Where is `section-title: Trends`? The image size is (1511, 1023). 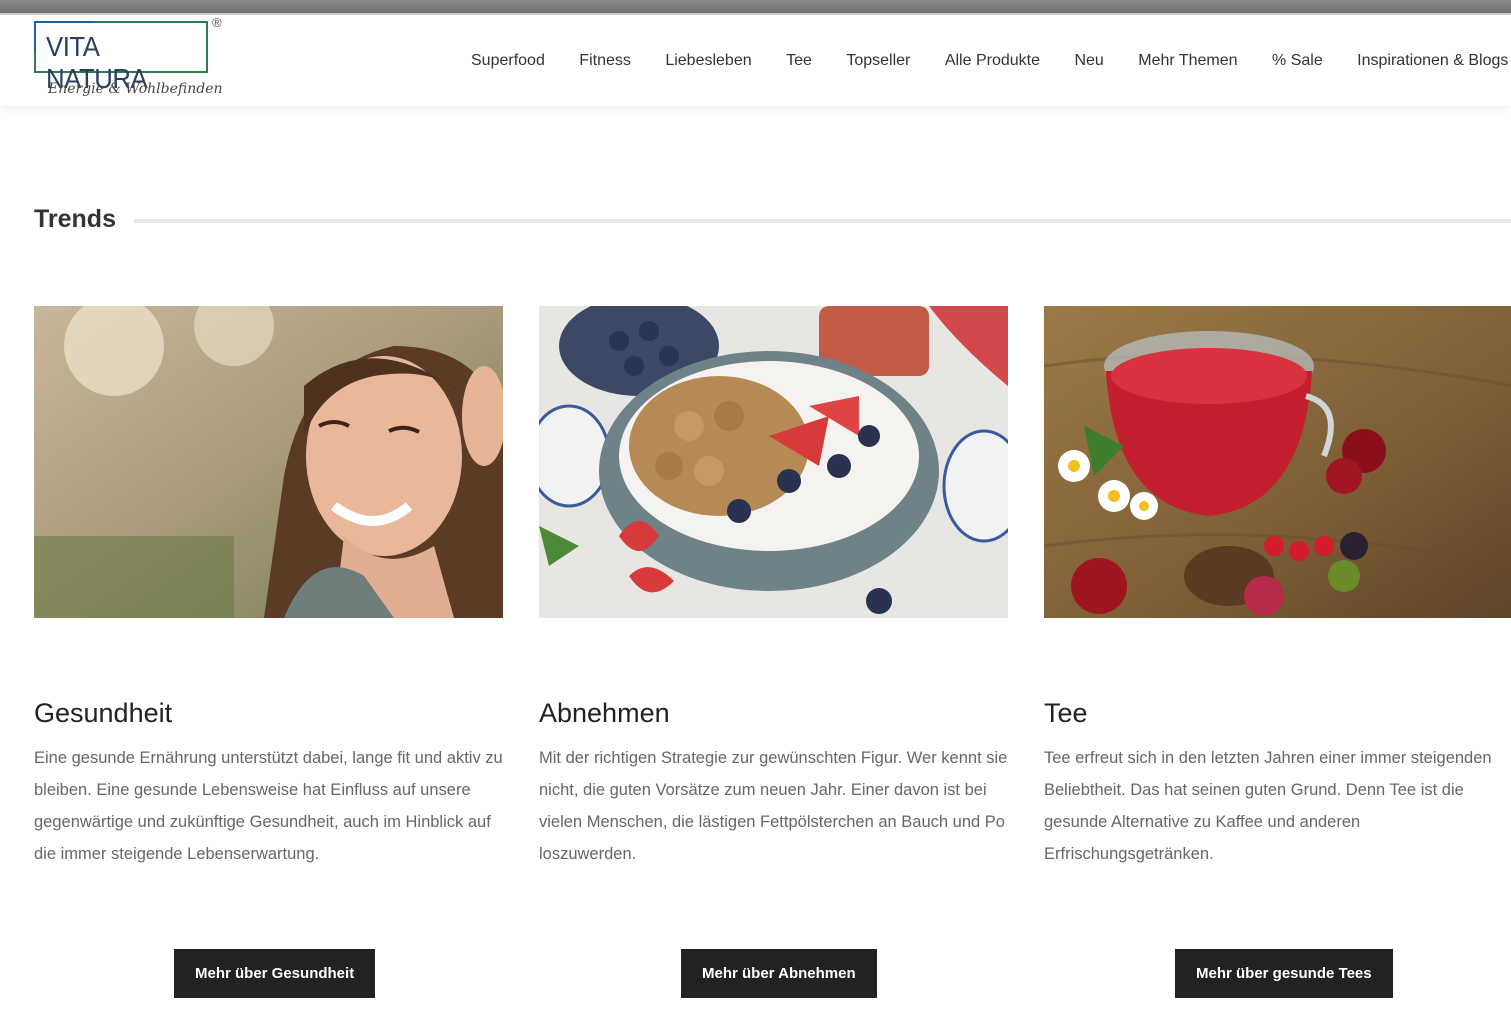 section-title: Trends is located at coordinates (75, 219).